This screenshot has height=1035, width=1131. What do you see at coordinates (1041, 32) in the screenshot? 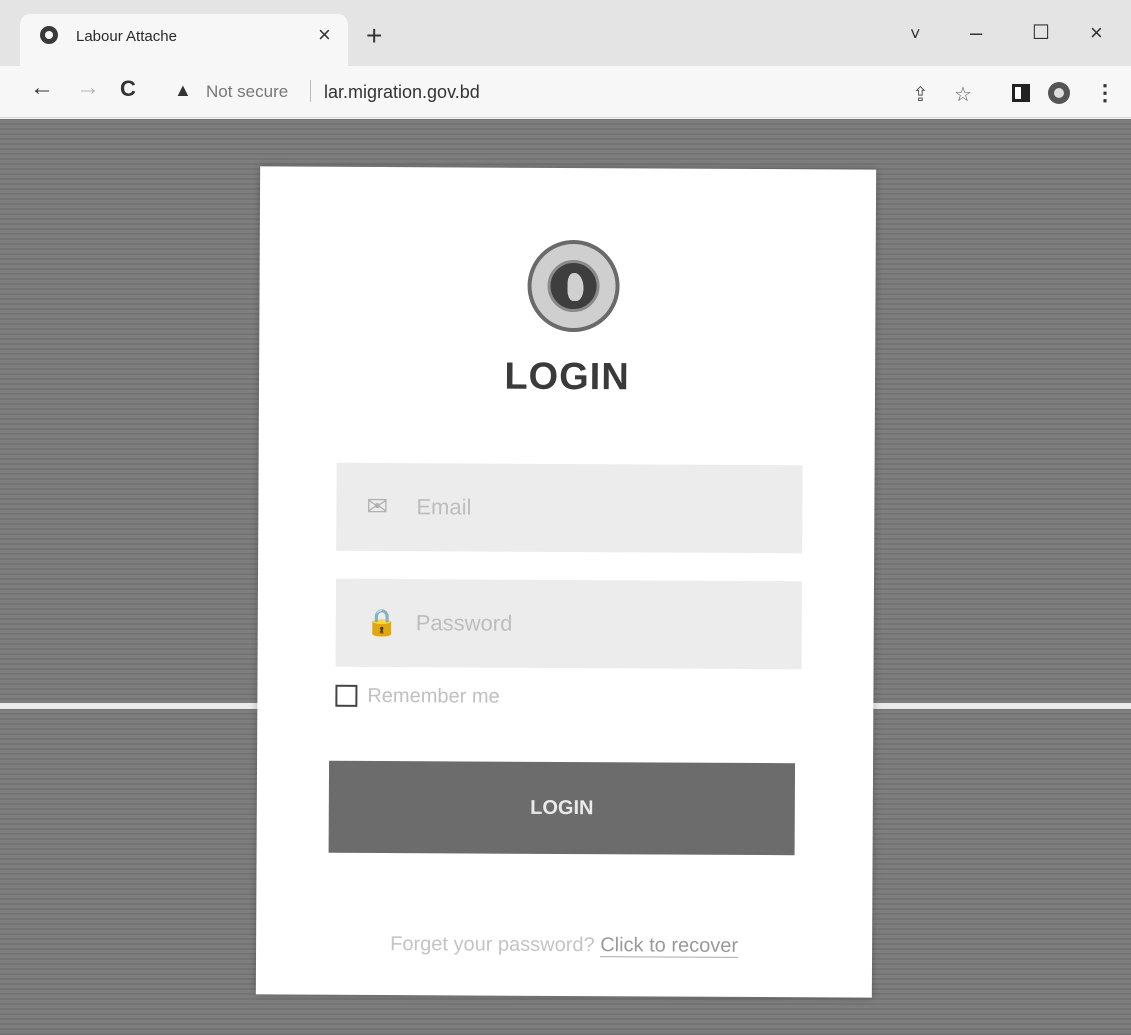
I see `maximize-button: ☐` at bounding box center [1041, 32].